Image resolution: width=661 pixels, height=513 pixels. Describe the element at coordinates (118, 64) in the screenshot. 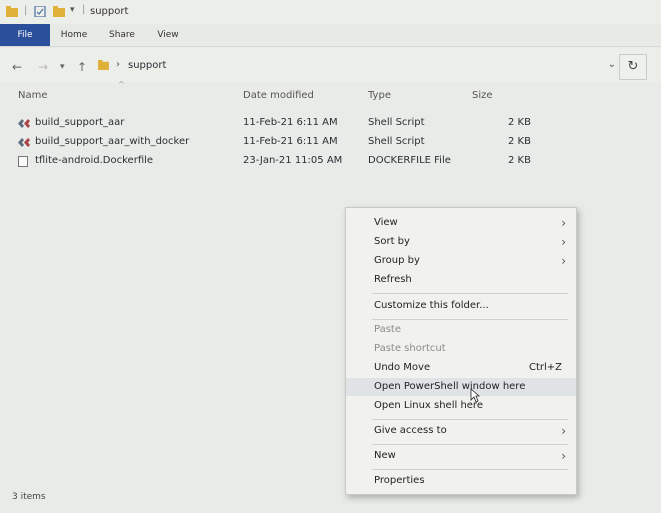

I see `breadcrumb-chevron-icon: ›` at that location.